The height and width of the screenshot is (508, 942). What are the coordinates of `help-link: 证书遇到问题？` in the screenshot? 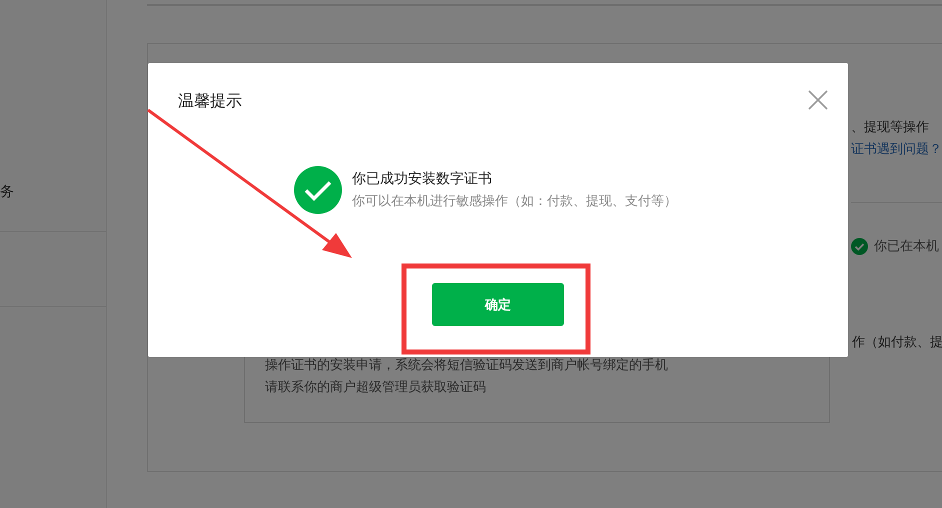 It's located at (896, 149).